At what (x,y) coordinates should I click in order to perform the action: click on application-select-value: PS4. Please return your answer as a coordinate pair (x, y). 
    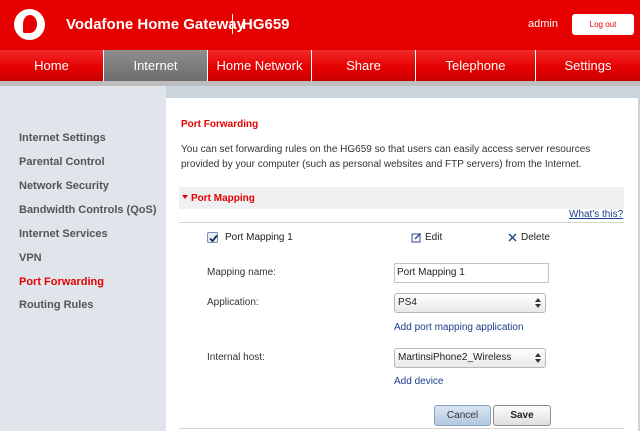
    Looking at the image, I should click on (407, 302).